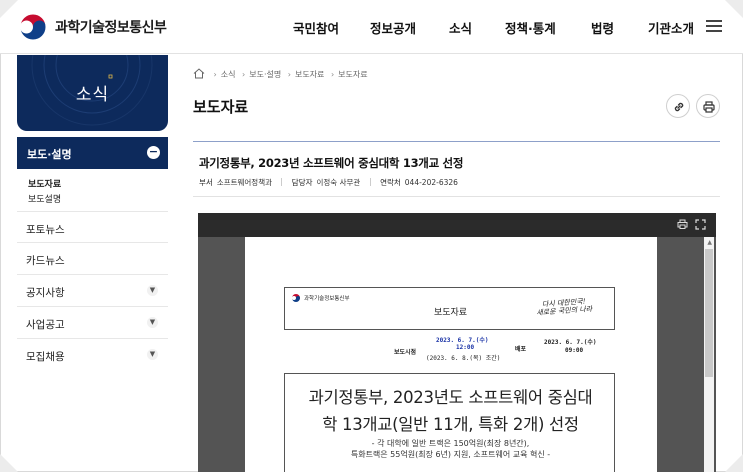 The width and height of the screenshot is (743, 472). Describe the element at coordinates (331, 163) in the screenshot. I see `article-title: 과기정통부, 2023년 소프트웨어 중심대학 13개교 선정` at that location.